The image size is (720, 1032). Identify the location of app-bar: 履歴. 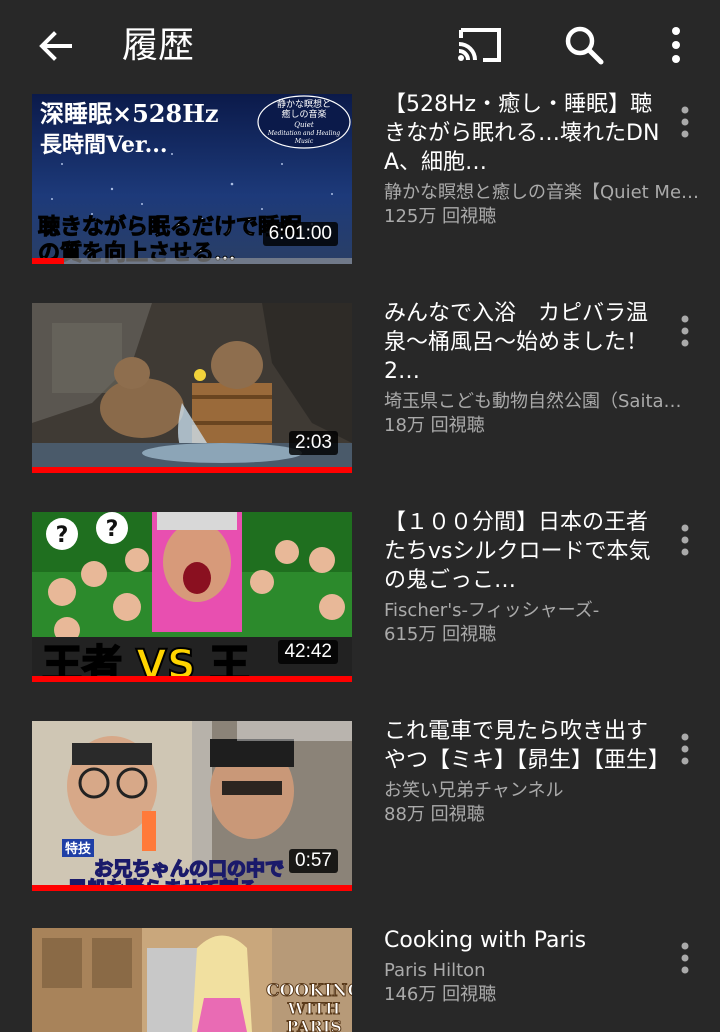
(360, 45).